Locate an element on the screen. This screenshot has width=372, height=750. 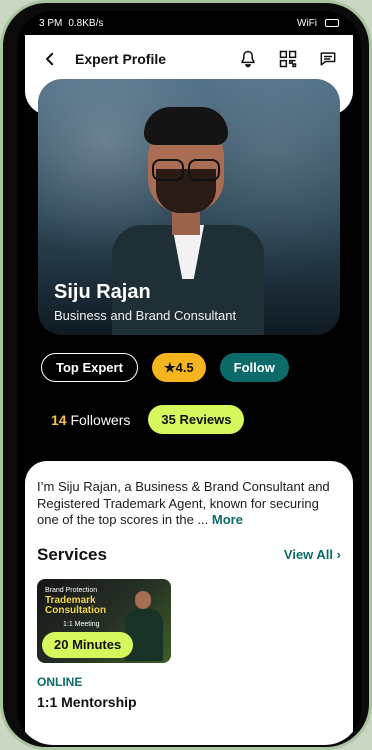
back-button is located at coordinates (50, 59).